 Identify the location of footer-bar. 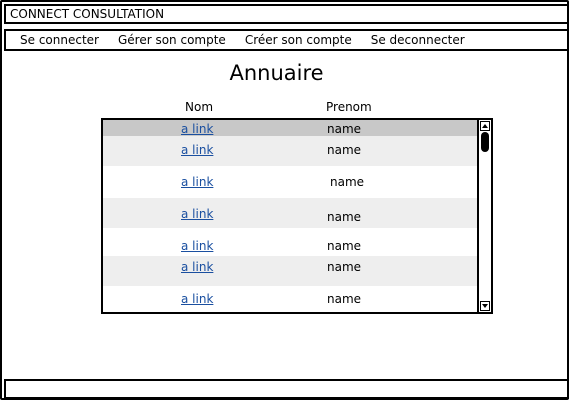
(286, 389).